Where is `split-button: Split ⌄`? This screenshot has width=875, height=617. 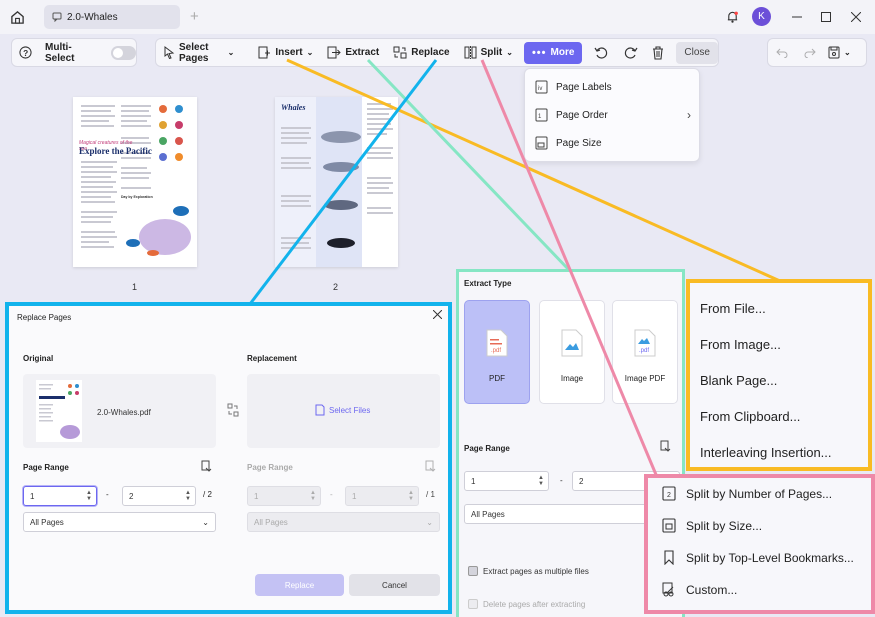 split-button: Split ⌄ is located at coordinates (488, 52).